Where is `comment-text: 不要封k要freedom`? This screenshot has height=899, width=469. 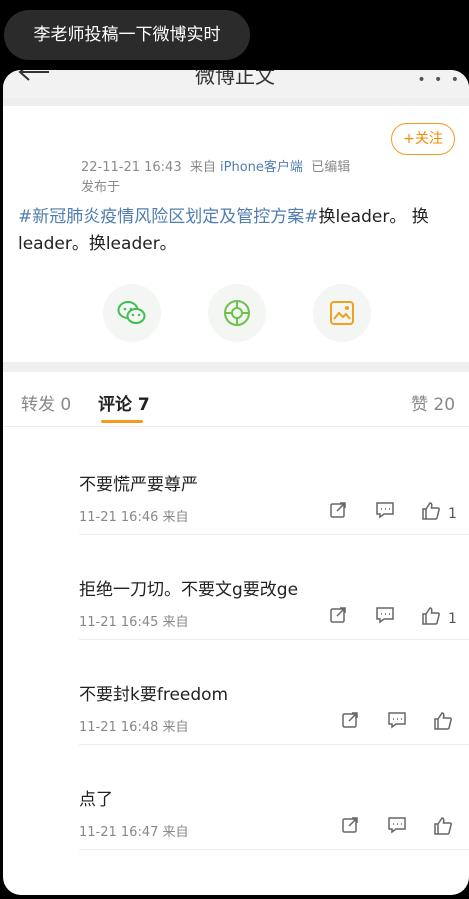
comment-text: 不要封k要freedom is located at coordinates (154, 695).